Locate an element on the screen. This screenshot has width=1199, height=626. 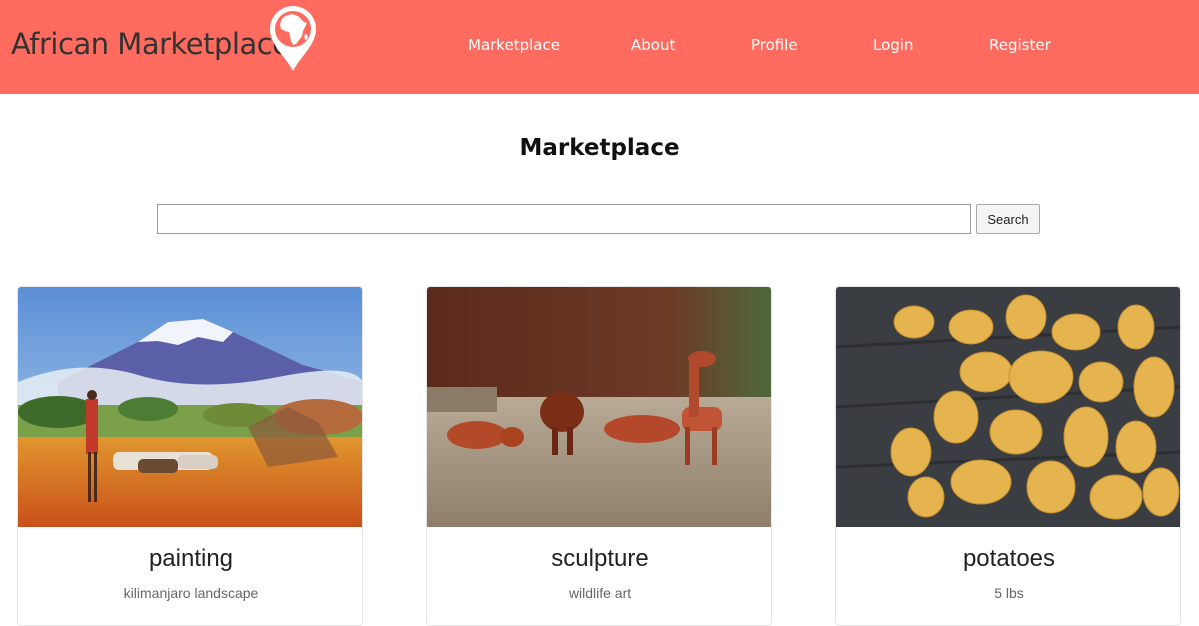
main-nav: Marketplace About Profile Login Register is located at coordinates (599, 47).